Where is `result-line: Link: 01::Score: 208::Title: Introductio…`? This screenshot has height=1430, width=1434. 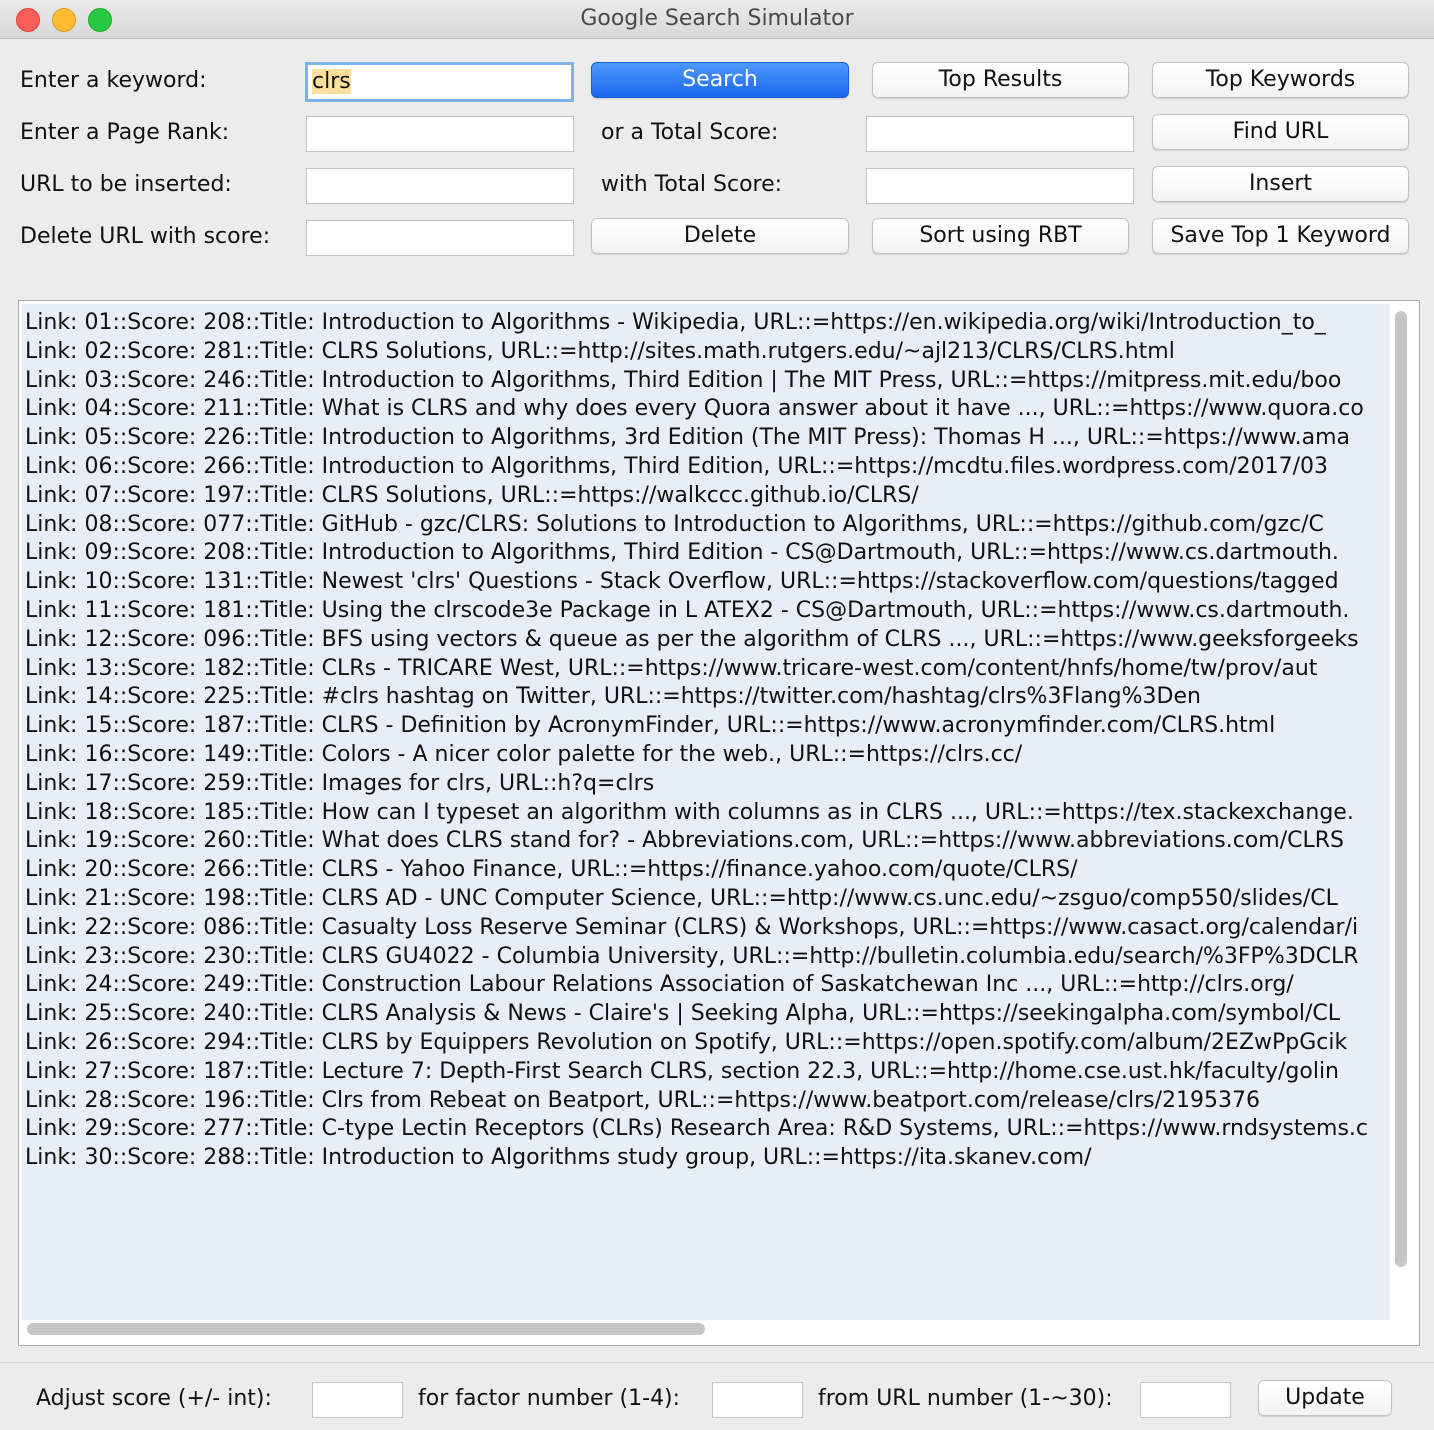
result-line: Link: 01::Score: 208::Title: Introductio… is located at coordinates (675, 322).